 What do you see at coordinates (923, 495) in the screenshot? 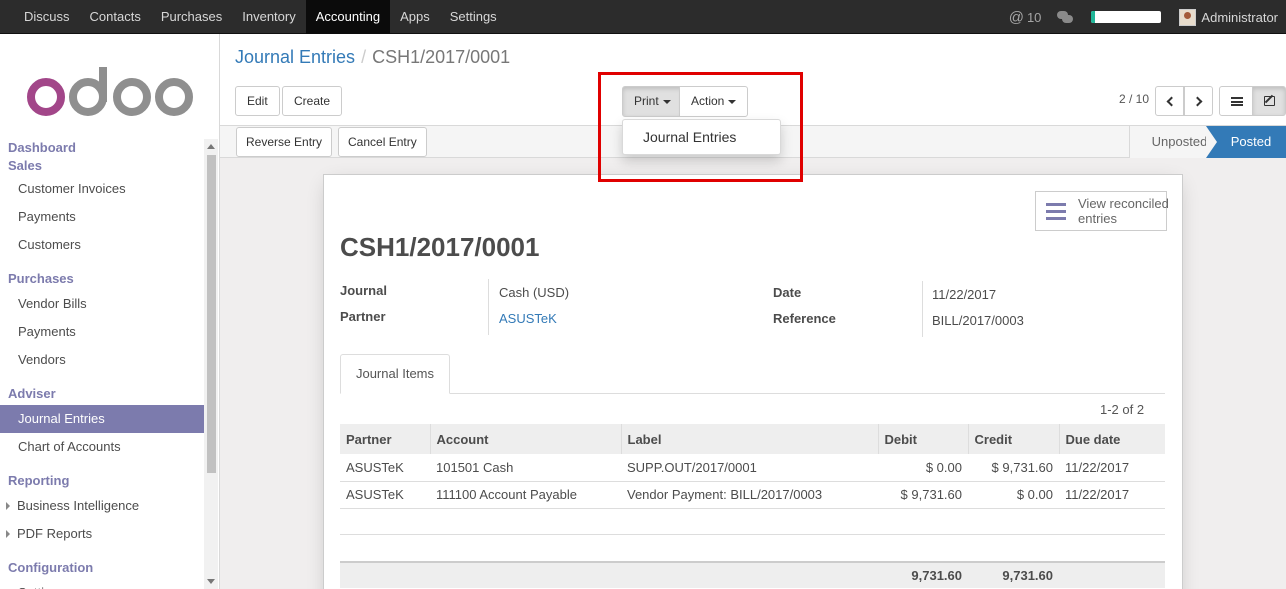
I see `cell-debit: $ 9,731.60` at bounding box center [923, 495].